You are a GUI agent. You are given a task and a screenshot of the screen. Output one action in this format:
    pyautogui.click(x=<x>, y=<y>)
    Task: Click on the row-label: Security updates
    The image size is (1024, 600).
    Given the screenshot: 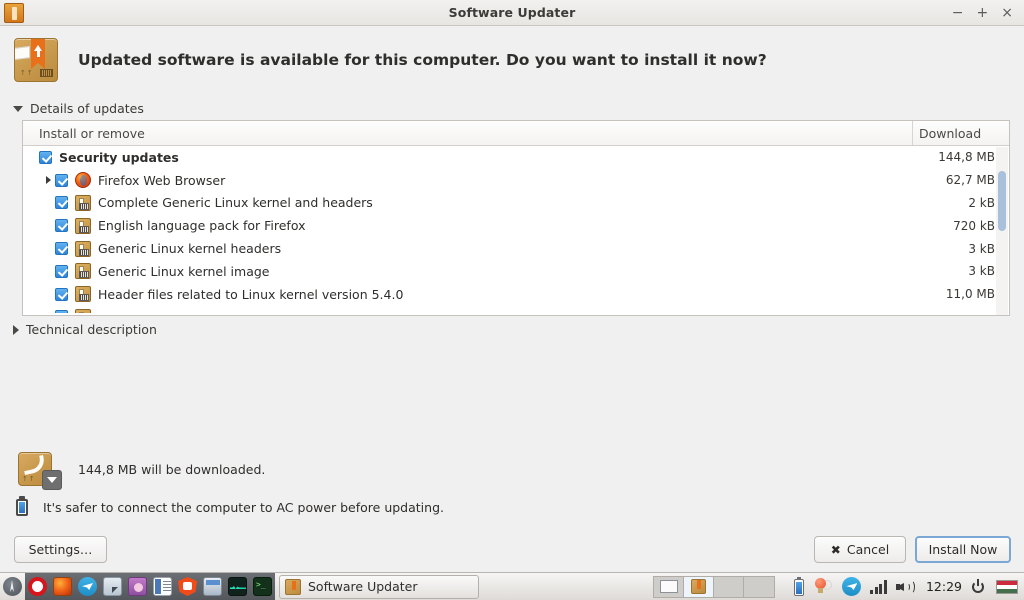 What is the action you would take?
    pyautogui.click(x=119, y=157)
    